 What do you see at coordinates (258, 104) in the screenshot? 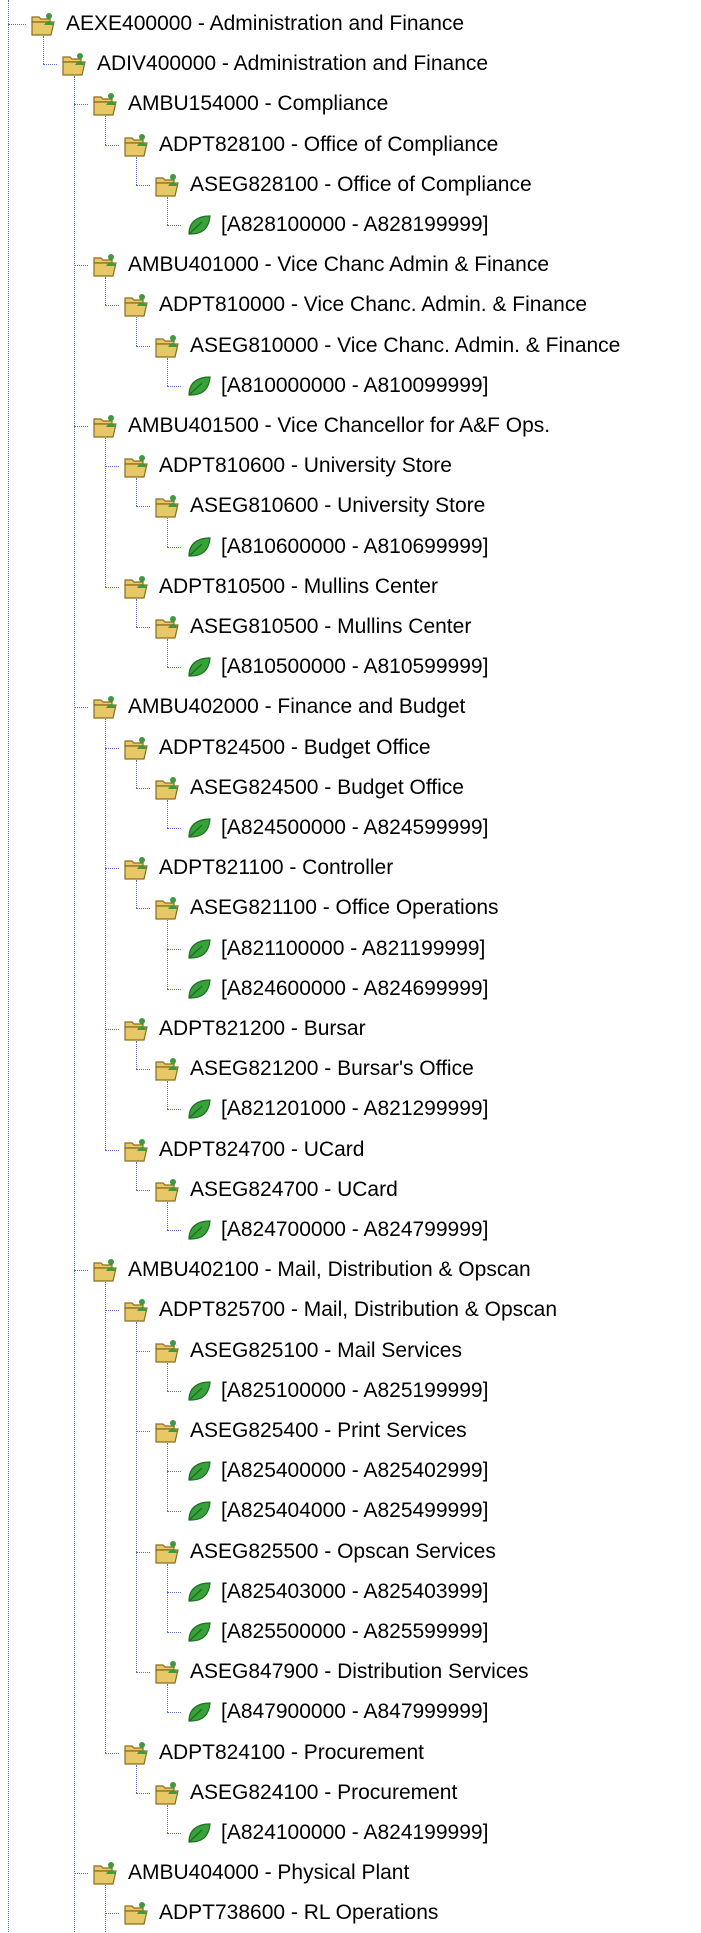
I see `tree-node-label: AMBU154000 - Compliance` at bounding box center [258, 104].